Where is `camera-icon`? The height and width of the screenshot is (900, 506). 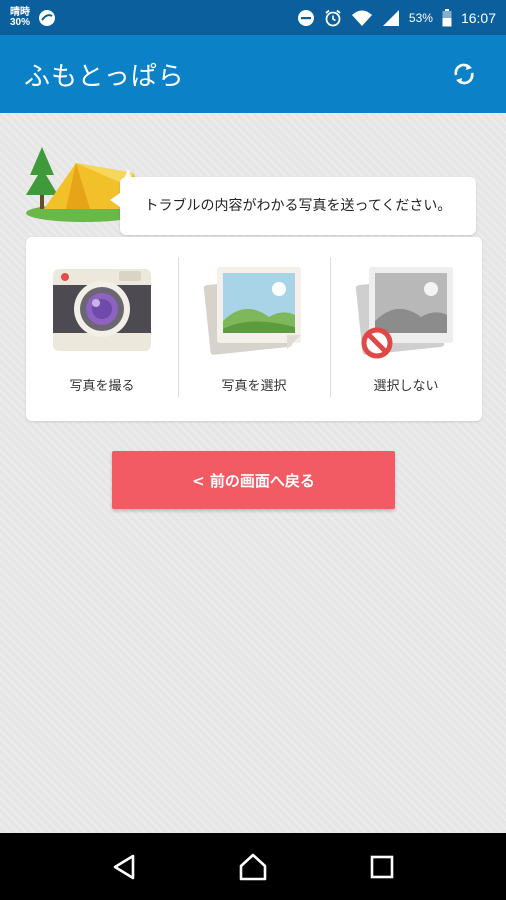
camera-icon is located at coordinates (102, 310).